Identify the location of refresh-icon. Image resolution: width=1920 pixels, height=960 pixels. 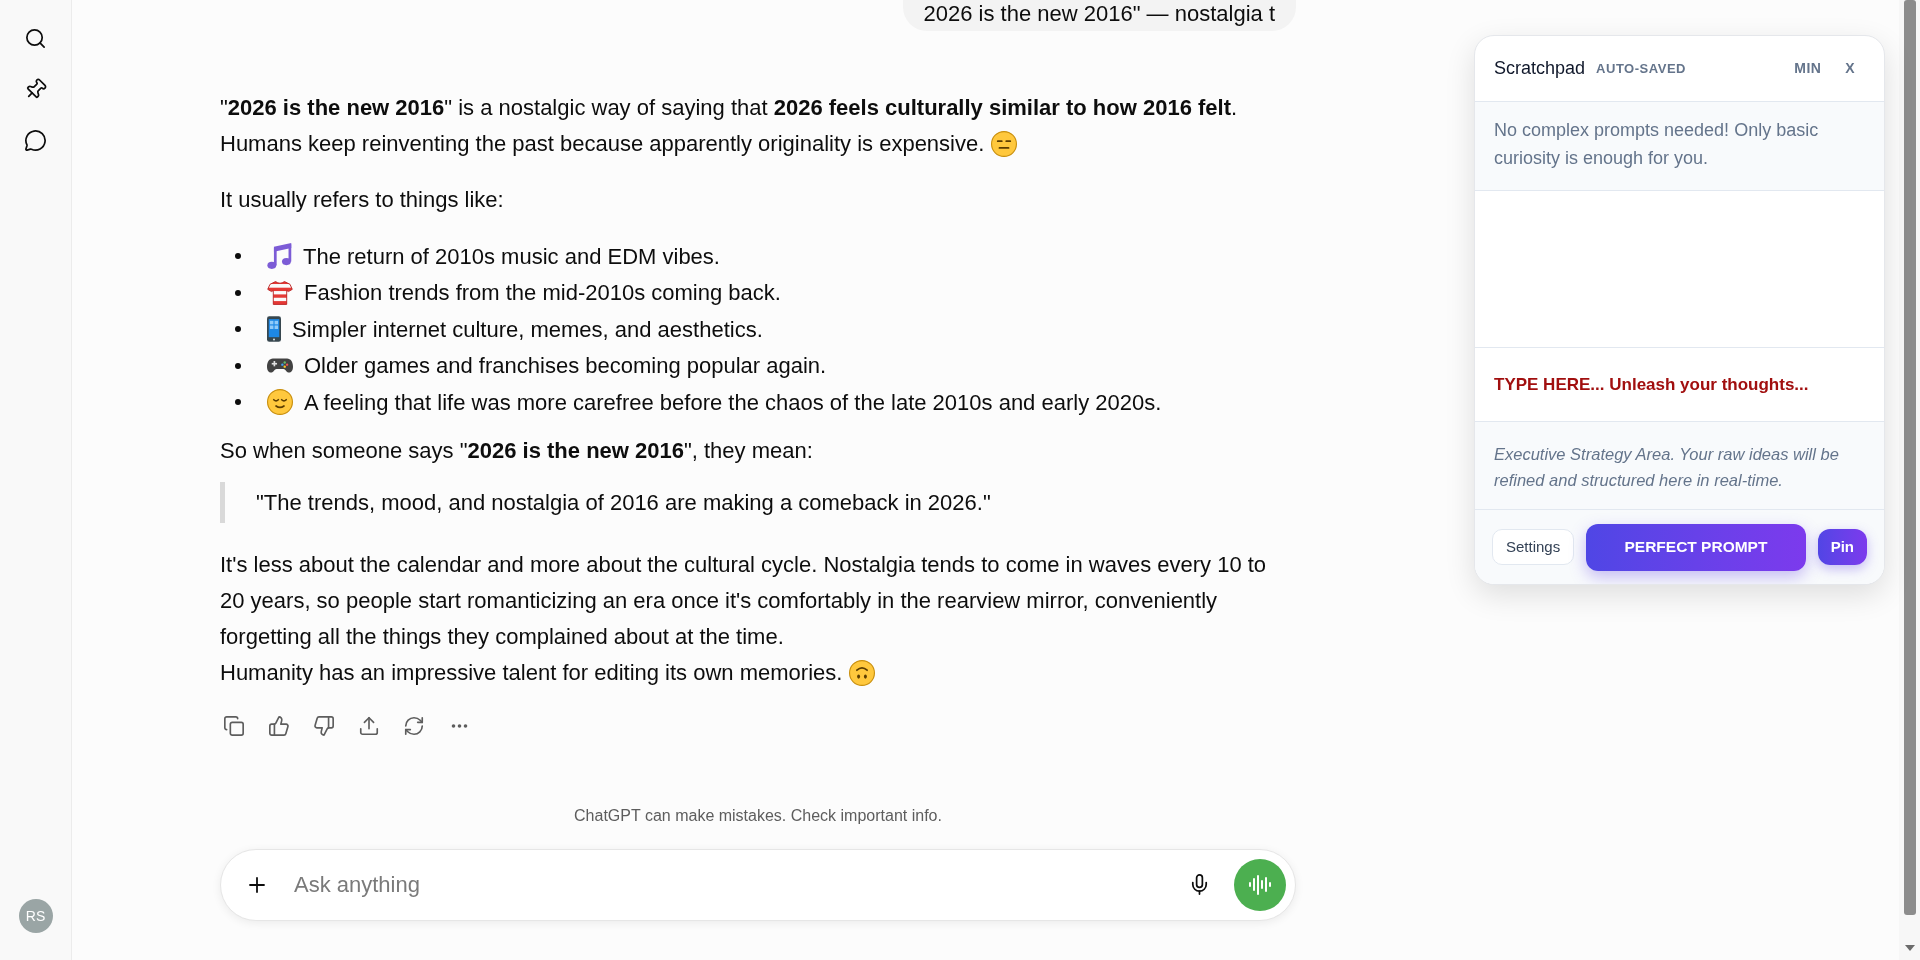
(414, 725).